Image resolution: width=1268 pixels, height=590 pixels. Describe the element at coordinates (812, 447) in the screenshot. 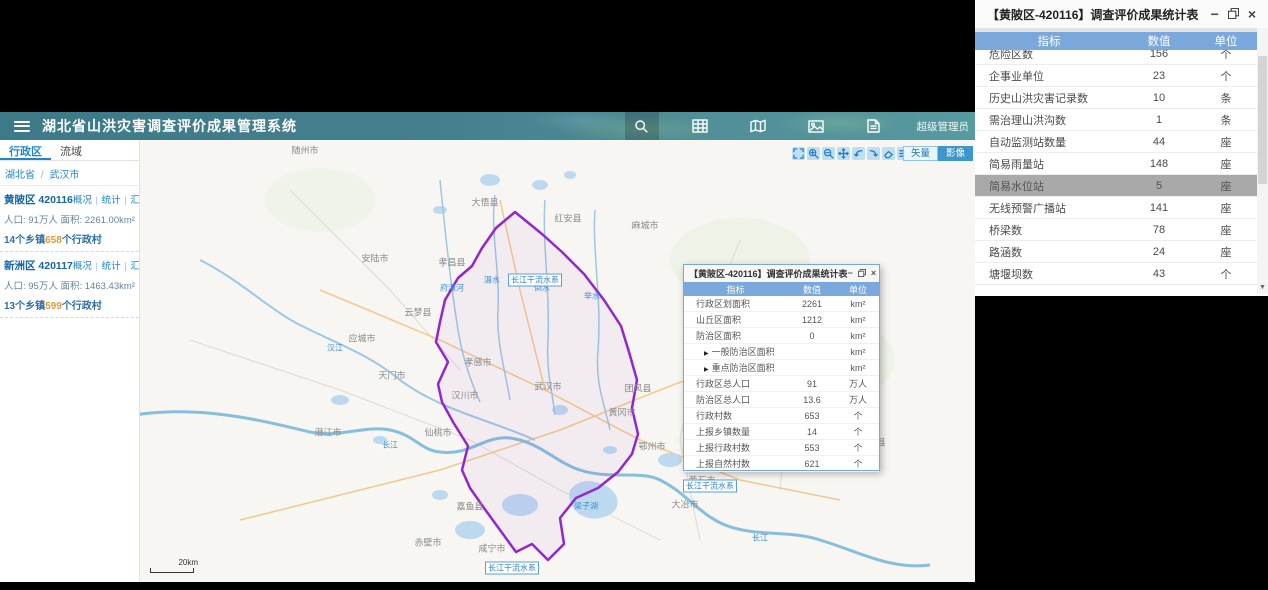

I see `row-value: 553` at that location.